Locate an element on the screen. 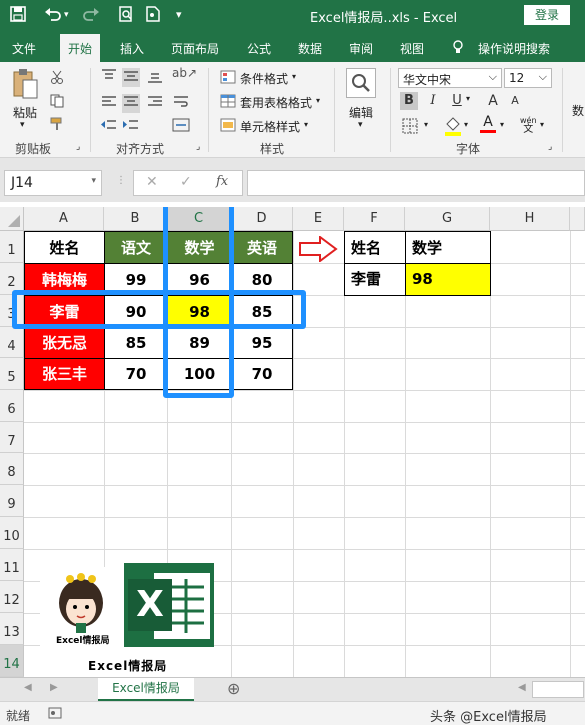  row-header-11: 11 is located at coordinates (12, 565).